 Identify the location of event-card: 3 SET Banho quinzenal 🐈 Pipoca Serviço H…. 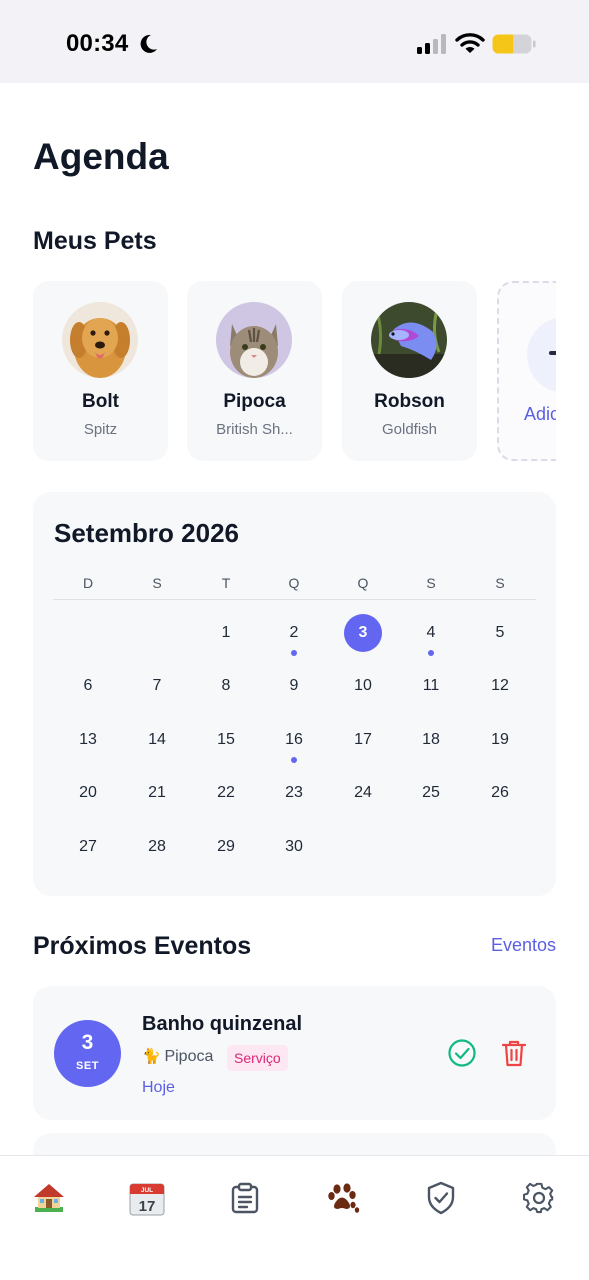
(294, 1053).